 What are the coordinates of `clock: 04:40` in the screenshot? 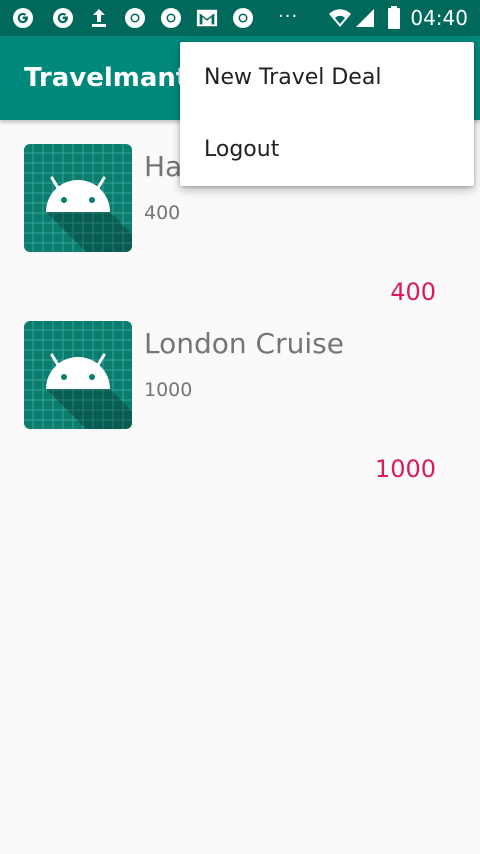 It's located at (439, 18).